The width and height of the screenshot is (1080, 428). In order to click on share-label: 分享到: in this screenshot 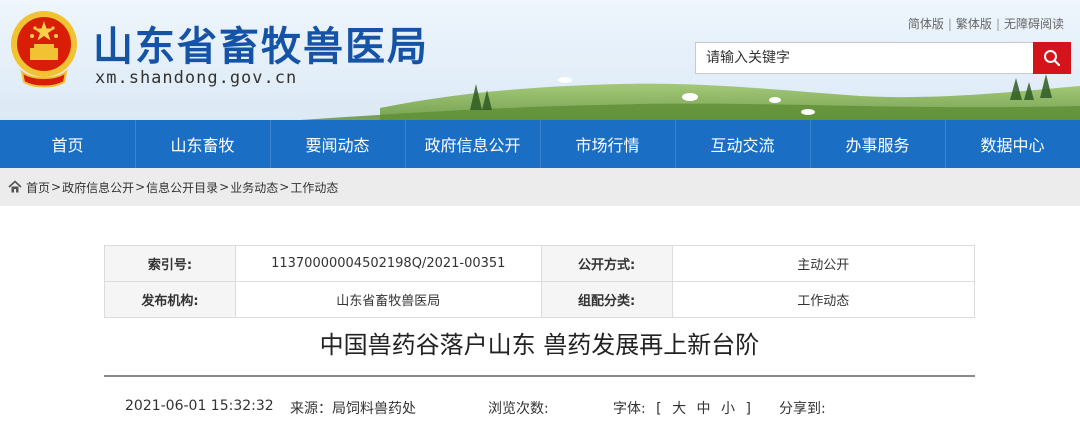, I will do `click(802, 409)`.